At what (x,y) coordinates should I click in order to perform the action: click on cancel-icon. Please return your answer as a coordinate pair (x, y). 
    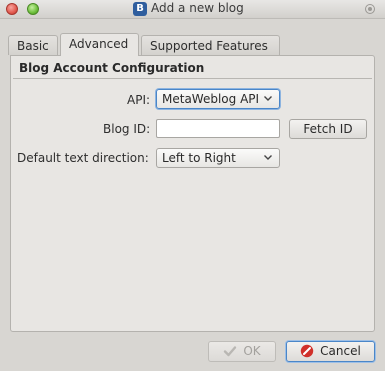
    Looking at the image, I should click on (307, 351).